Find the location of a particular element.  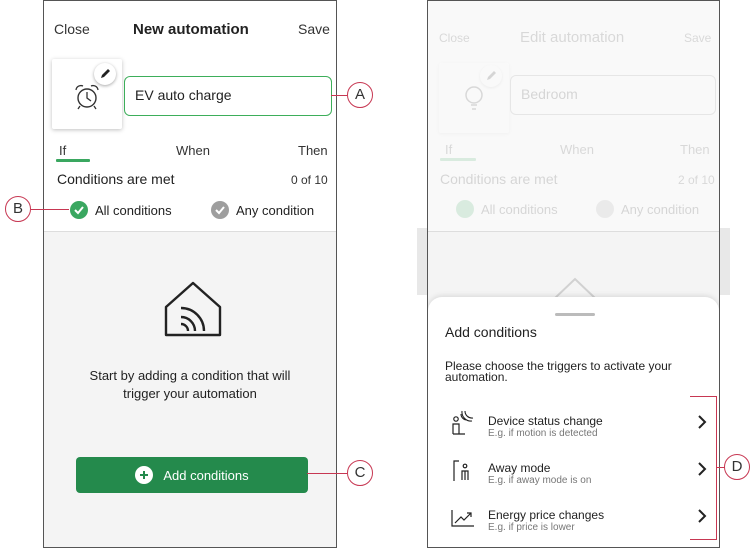

empty-state-message-line-2: trigger your automation is located at coordinates (190, 393).